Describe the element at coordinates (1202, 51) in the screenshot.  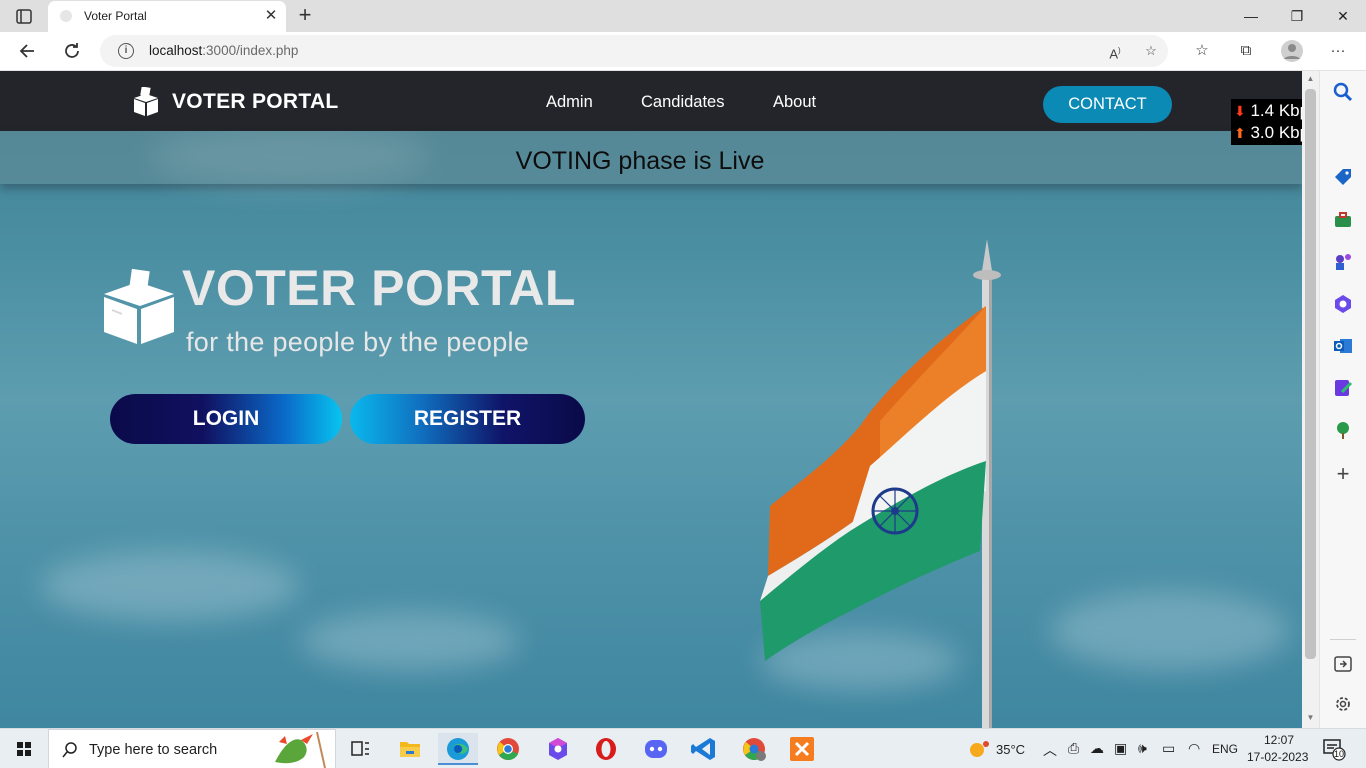
I see `favorites-icon: ☆` at that location.